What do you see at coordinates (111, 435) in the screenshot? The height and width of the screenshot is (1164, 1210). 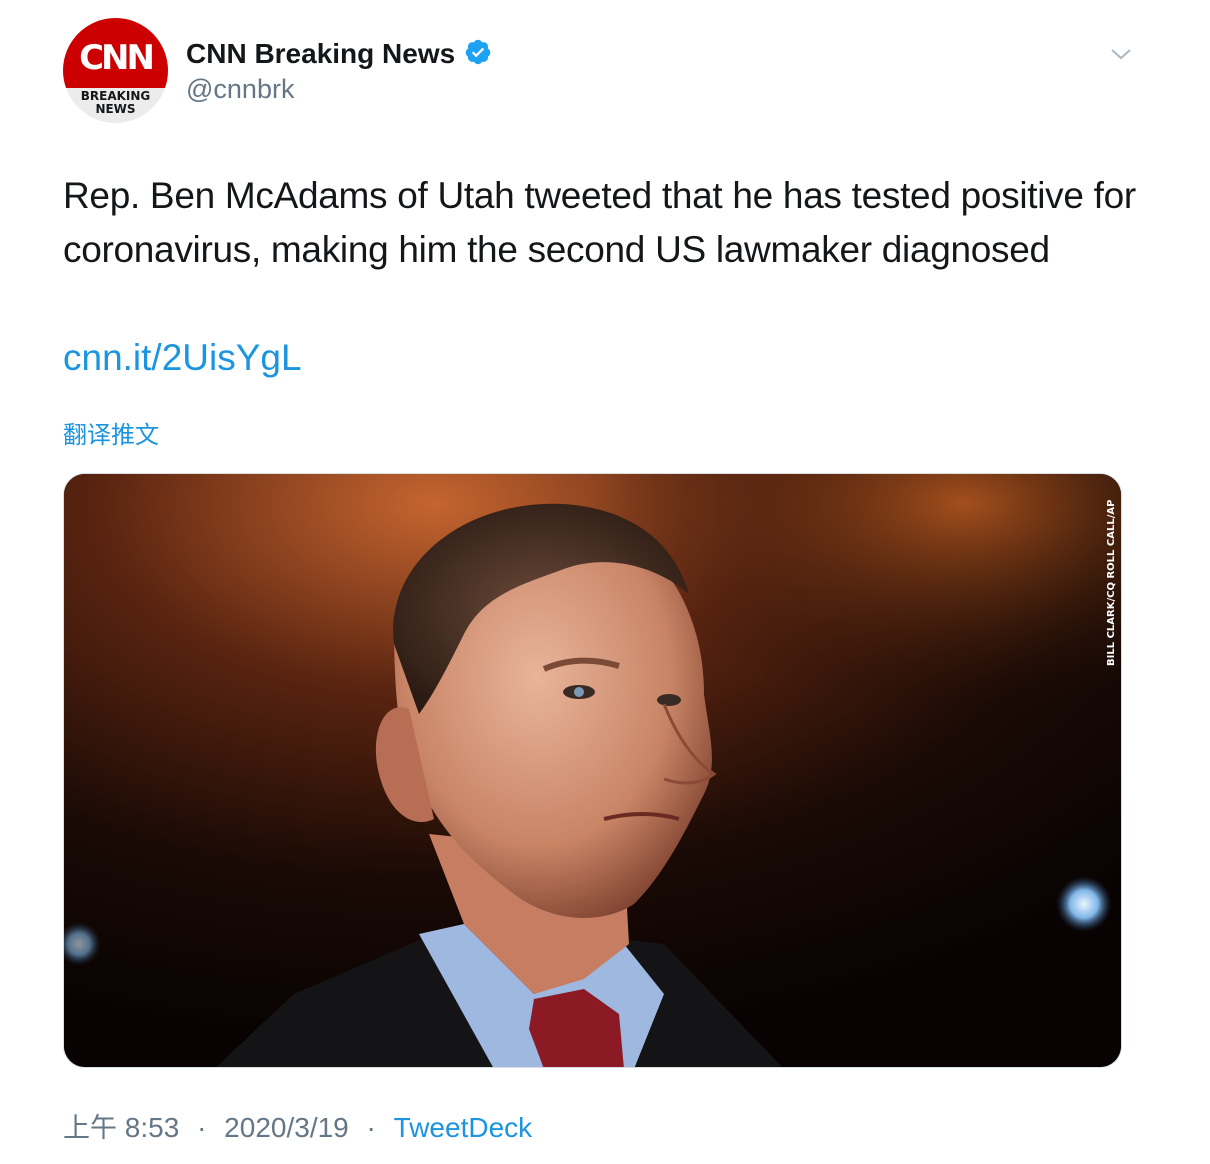 I see `translate-tweet-link: 翻译推文` at bounding box center [111, 435].